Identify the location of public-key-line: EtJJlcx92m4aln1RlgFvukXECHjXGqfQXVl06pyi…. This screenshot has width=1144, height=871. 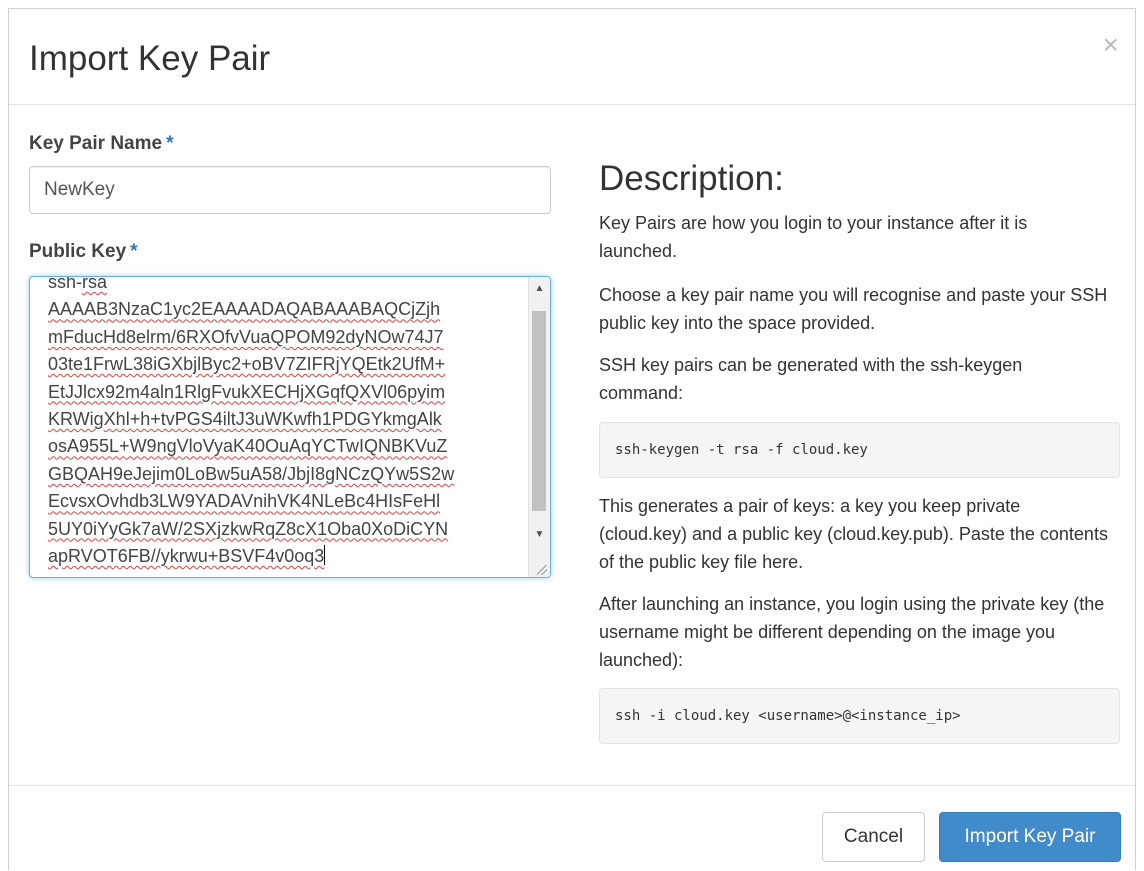
(247, 391).